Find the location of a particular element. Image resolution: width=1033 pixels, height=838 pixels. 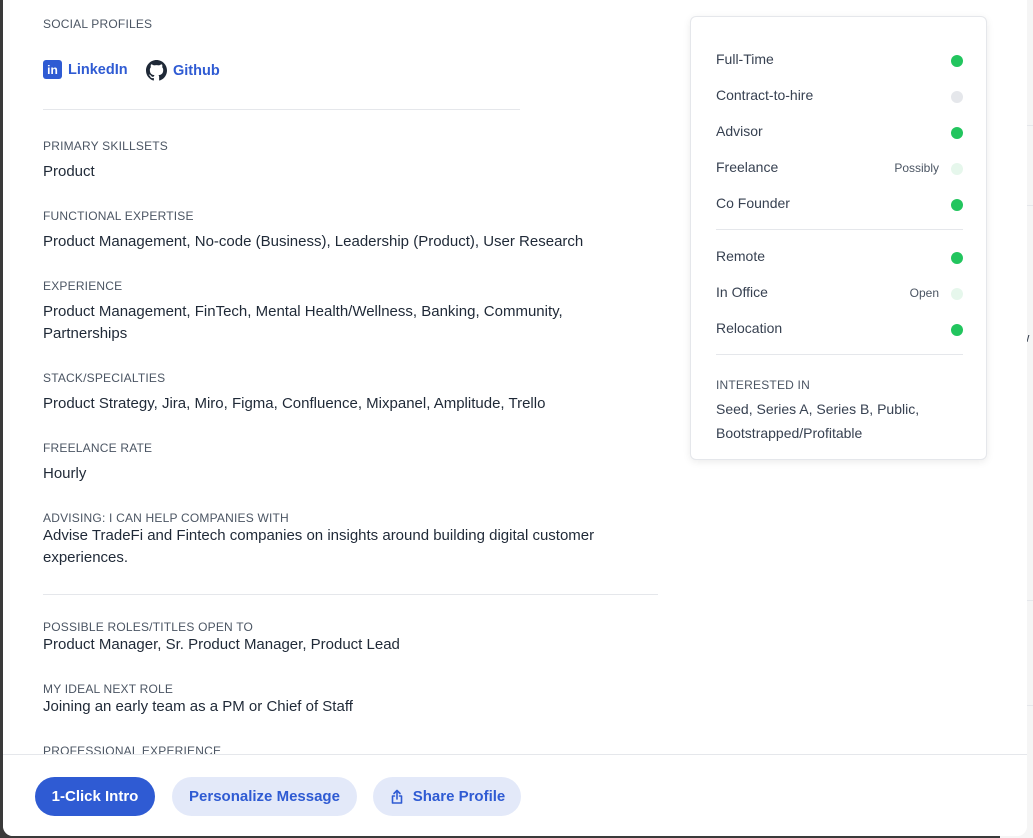

section-value: Hourly is located at coordinates (65, 473).